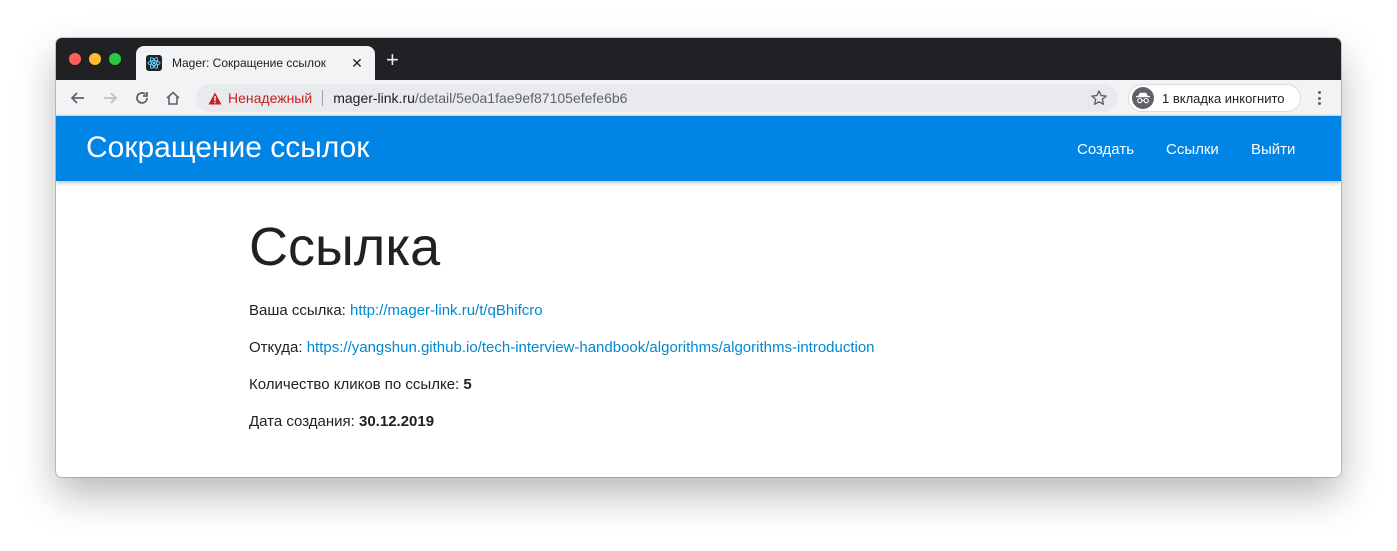  I want to click on nav-create-link: Создать, so click(1105, 149).